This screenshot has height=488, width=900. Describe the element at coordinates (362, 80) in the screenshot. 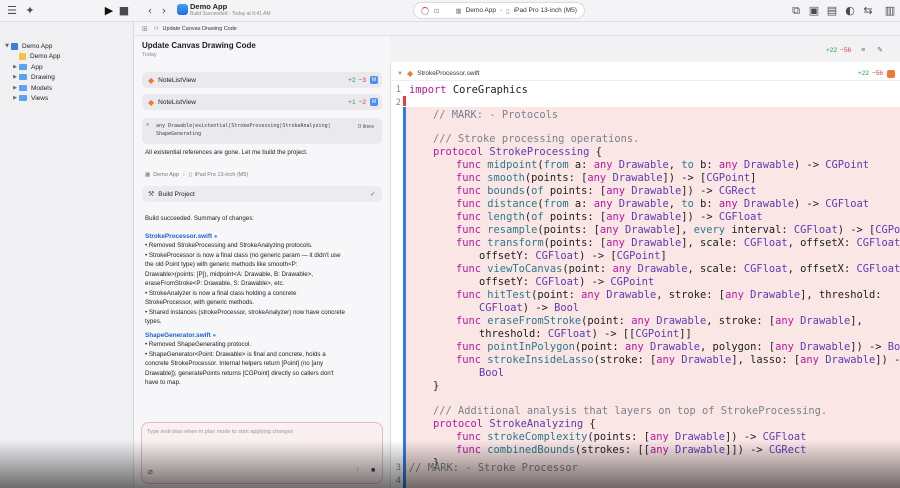

I see `lines-removed: −3` at that location.